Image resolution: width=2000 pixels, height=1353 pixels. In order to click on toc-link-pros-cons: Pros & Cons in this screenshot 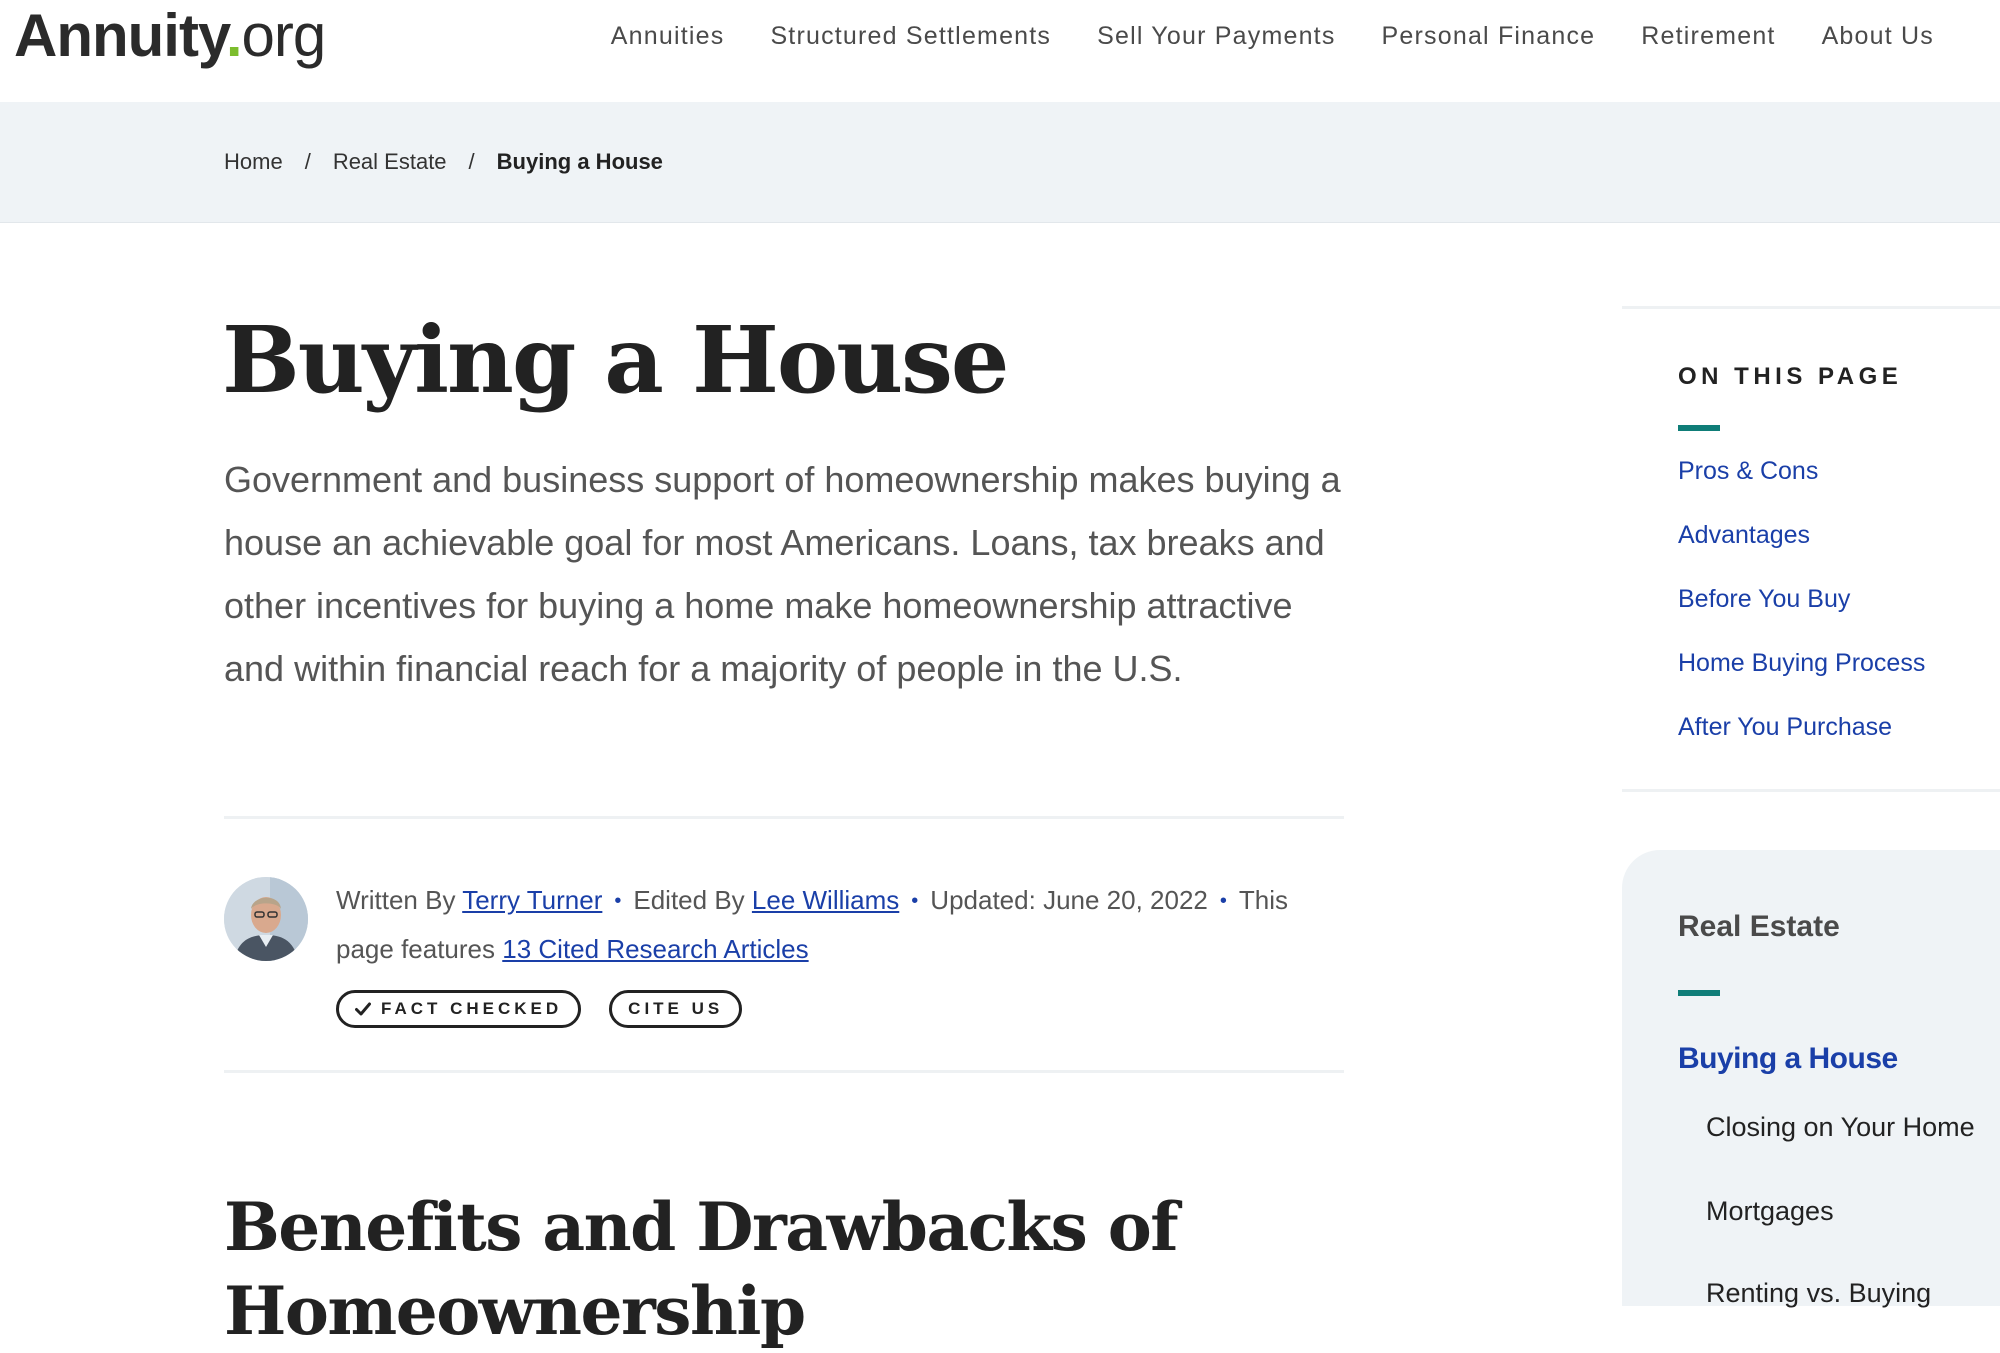, I will do `click(1748, 471)`.